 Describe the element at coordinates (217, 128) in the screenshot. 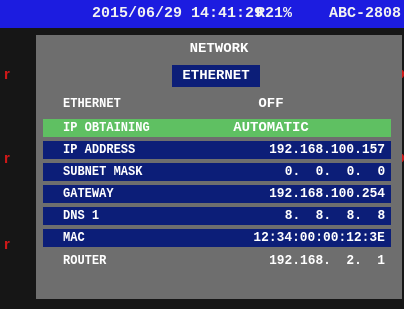

I see `menu-row-ip-obtaining: IP OBTAINING AUTOMATIC` at that location.